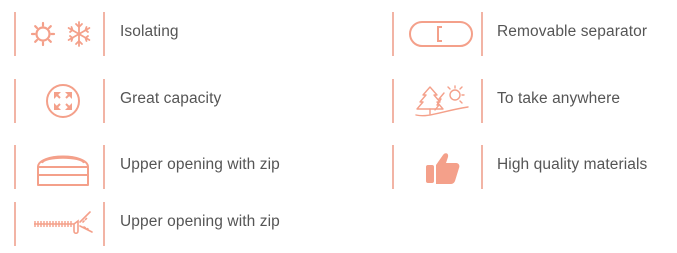 The height and width of the screenshot is (253, 677). Describe the element at coordinates (63, 170) in the screenshot. I see `bag-top-icon` at that location.